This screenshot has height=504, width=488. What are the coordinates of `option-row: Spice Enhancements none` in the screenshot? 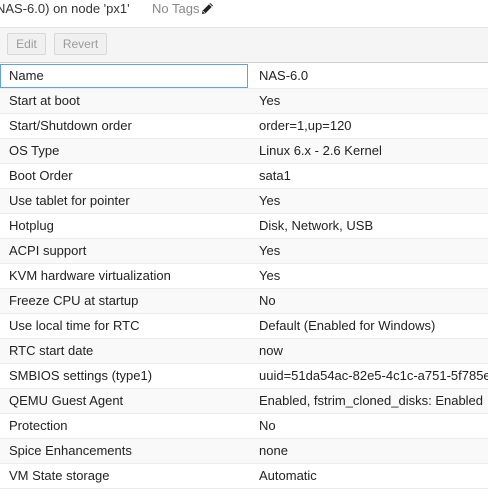 It's located at (244, 451).